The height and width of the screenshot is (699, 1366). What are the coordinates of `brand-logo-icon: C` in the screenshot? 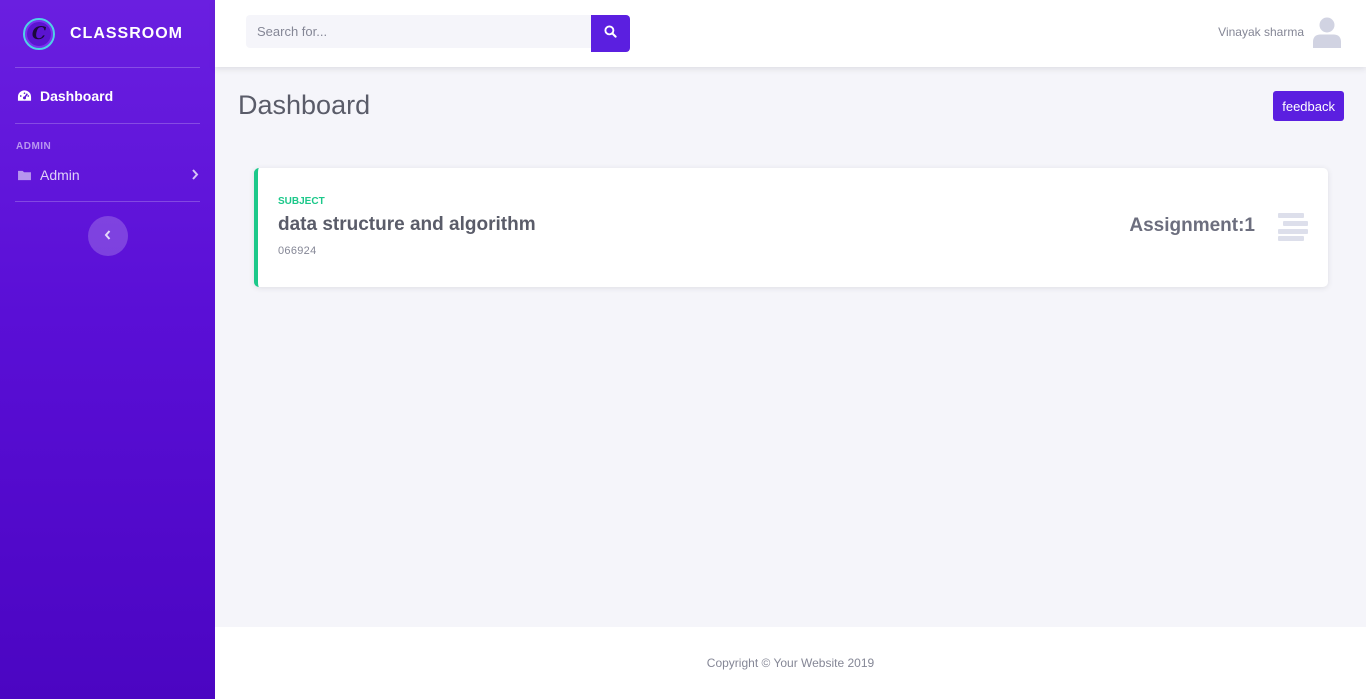 It's located at (39, 33).